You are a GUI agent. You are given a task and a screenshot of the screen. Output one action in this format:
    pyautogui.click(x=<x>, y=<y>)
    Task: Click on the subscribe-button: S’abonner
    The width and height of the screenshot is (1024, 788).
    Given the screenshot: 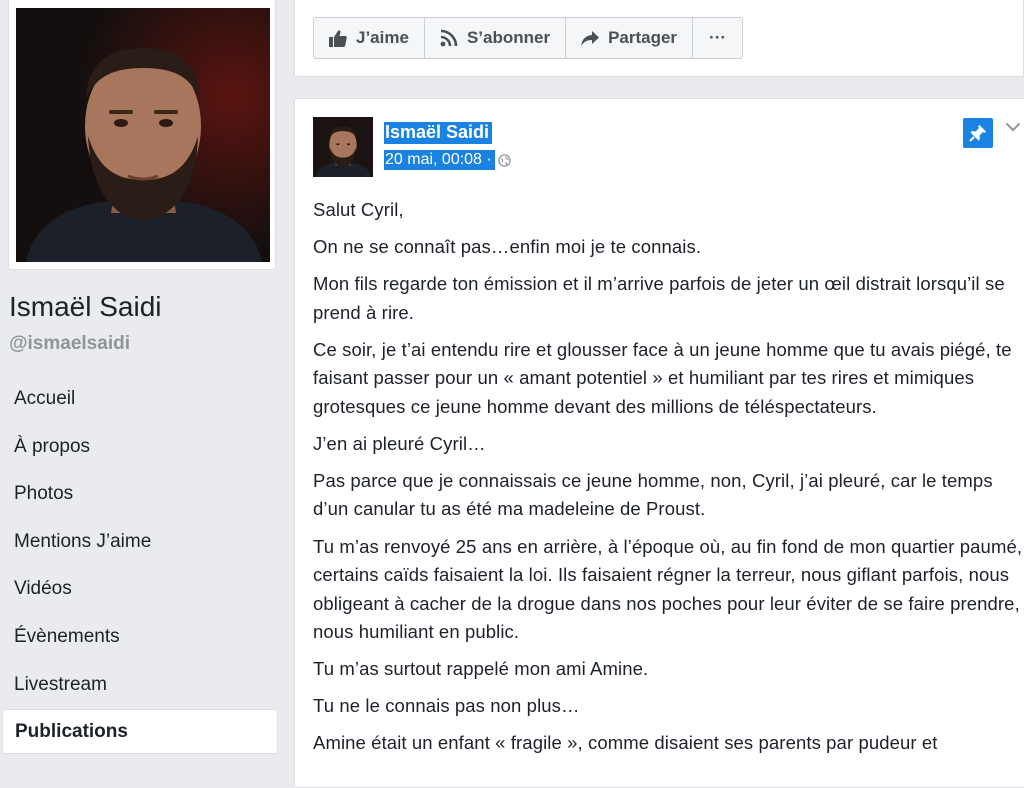 What is the action you would take?
    pyautogui.click(x=496, y=38)
    